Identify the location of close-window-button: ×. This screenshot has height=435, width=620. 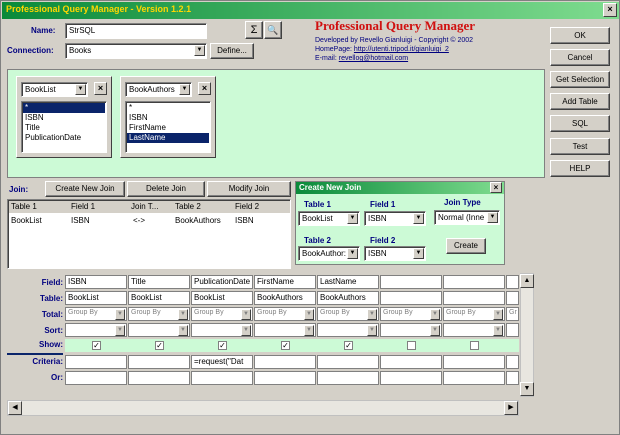
(610, 10).